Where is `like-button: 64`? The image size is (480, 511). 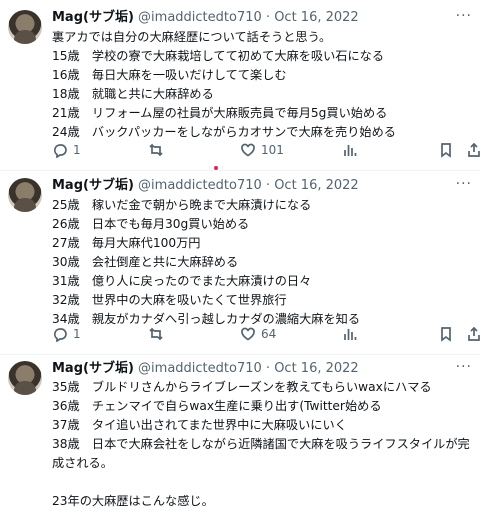 like-button: 64 is located at coordinates (258, 334).